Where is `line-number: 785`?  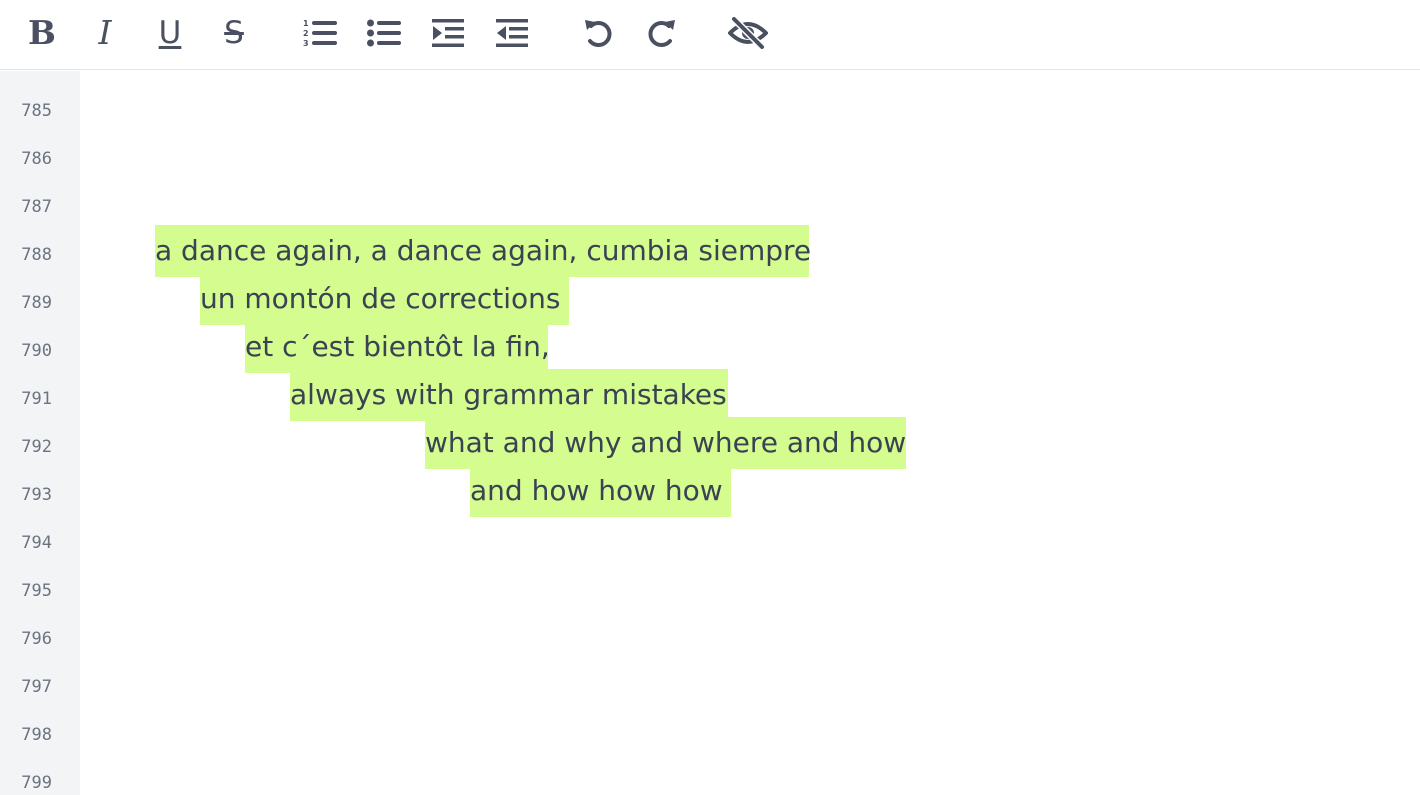
line-number: 785 is located at coordinates (36, 111).